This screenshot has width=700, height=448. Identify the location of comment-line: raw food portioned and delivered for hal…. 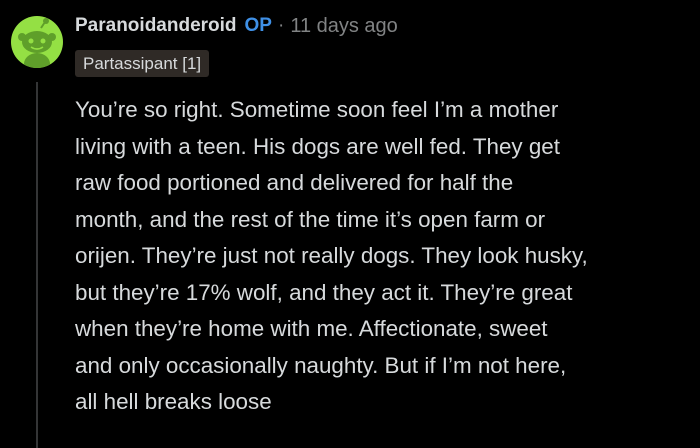
(294, 182).